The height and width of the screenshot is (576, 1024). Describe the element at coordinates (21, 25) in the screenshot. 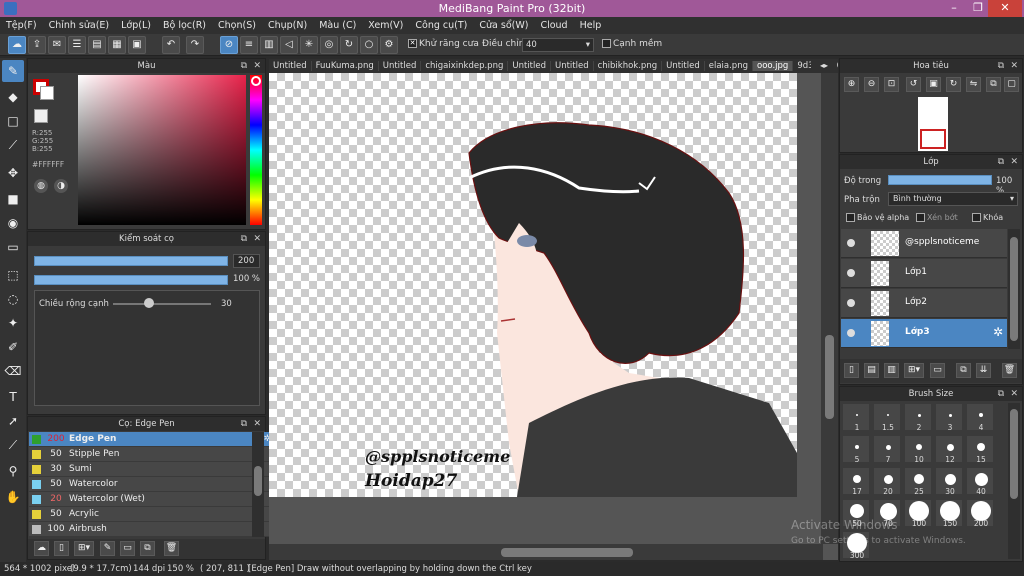

I see `menu-file: Tệp(F)` at that location.